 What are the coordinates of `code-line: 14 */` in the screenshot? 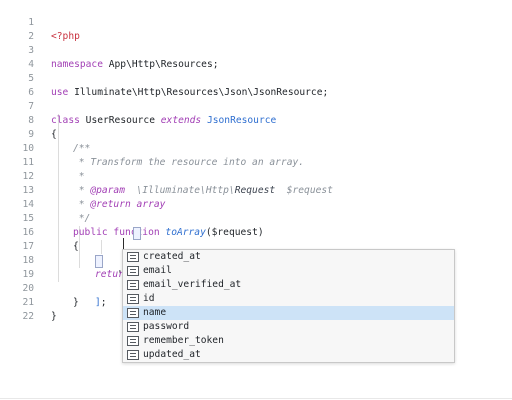 It's located at (256, 204).